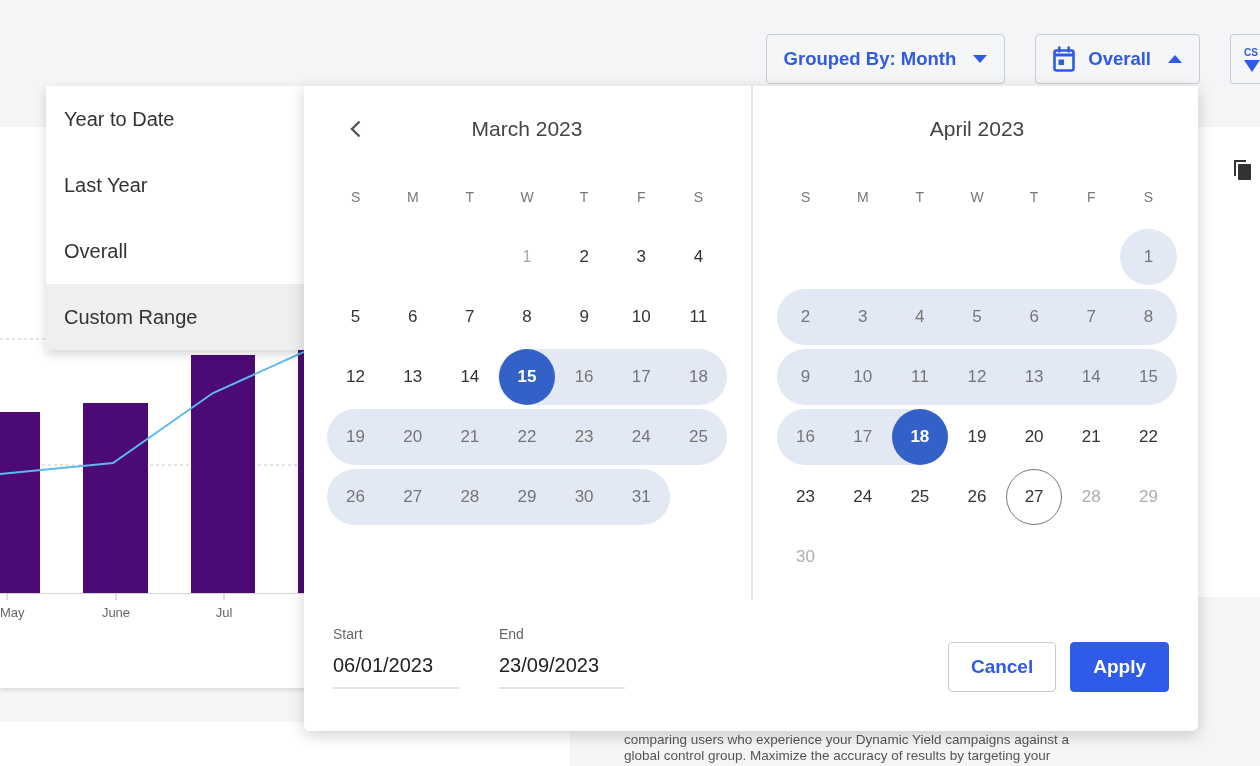 The image size is (1260, 766). I want to click on axis-label: June, so click(116, 612).